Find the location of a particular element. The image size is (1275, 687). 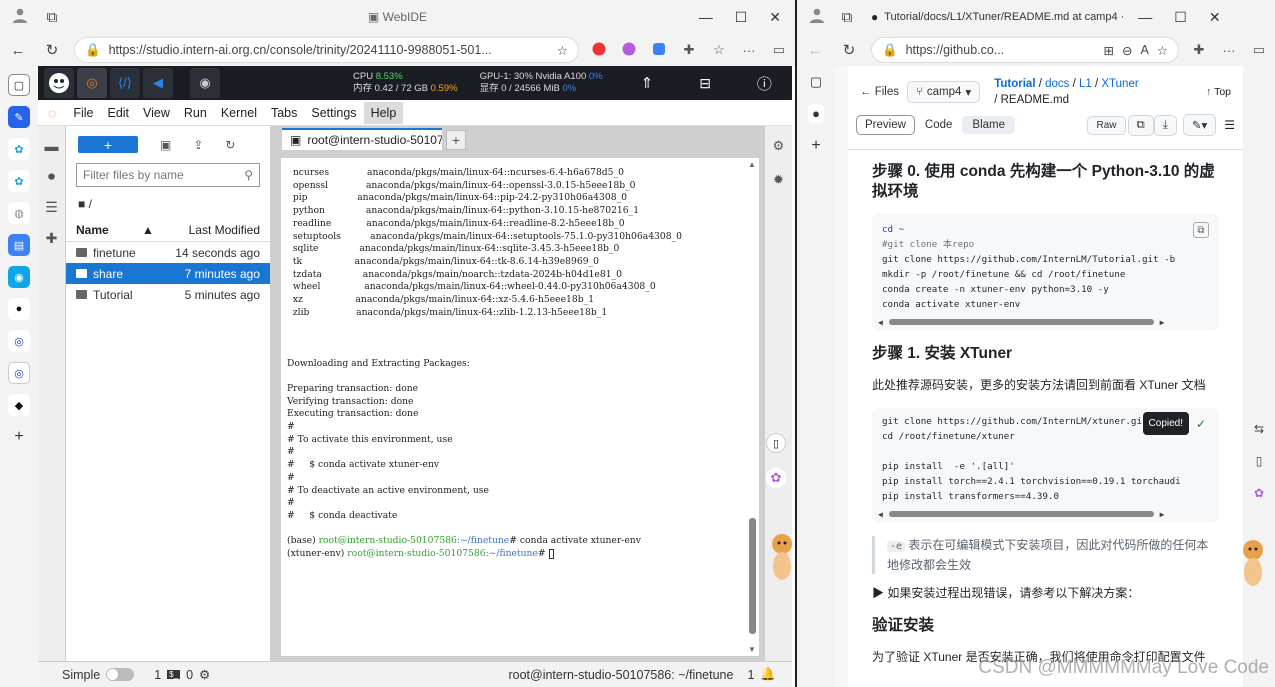

info-icon: ⓘ is located at coordinates (764, 83).